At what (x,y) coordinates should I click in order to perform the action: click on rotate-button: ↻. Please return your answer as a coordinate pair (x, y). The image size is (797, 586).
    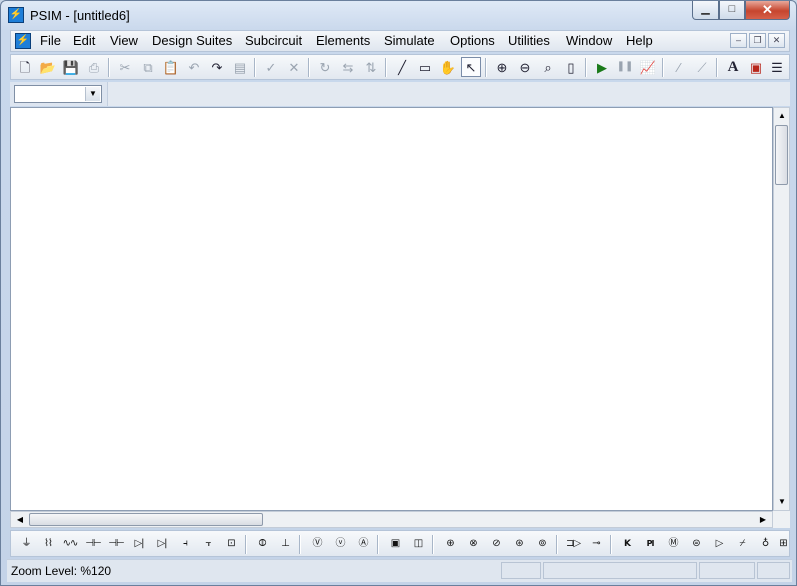
    Looking at the image, I should click on (325, 67).